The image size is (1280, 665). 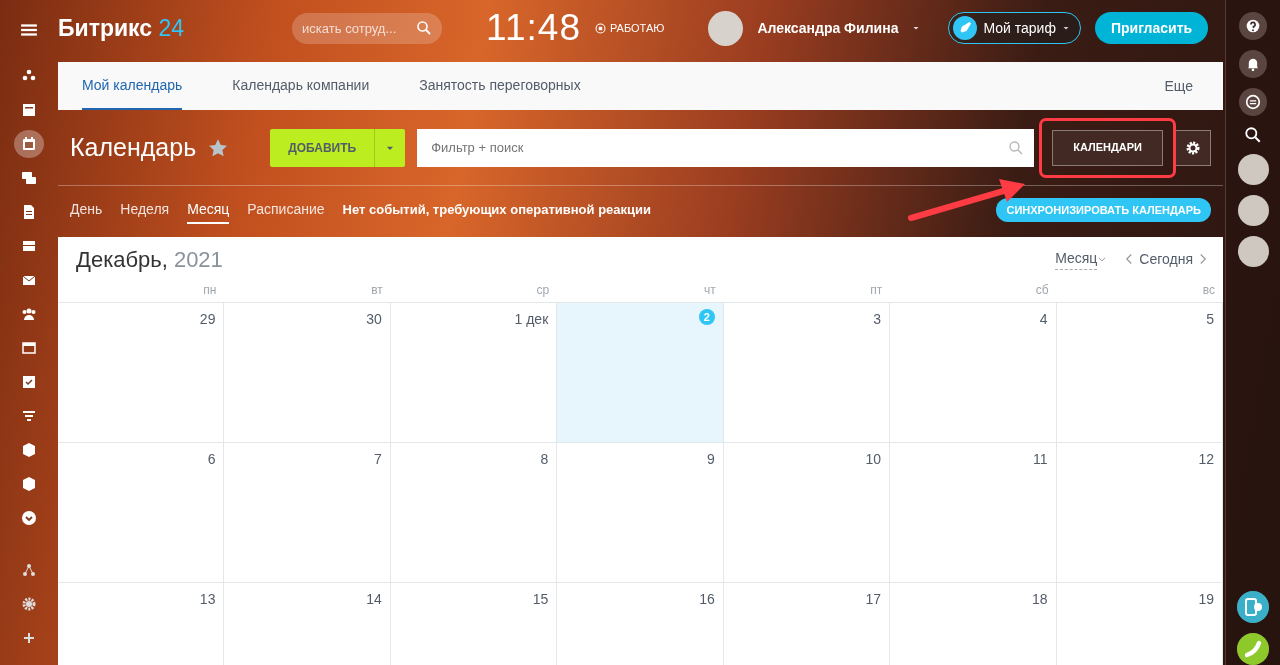 What do you see at coordinates (474, 512) in the screenshot?
I see `day-cell: 8` at bounding box center [474, 512].